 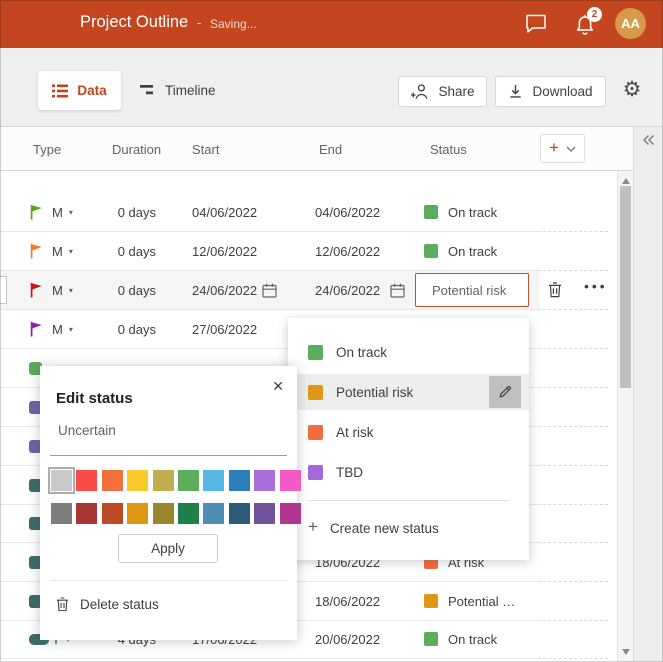 What do you see at coordinates (555, 290) in the screenshot?
I see `delete-row-trash-icon` at bounding box center [555, 290].